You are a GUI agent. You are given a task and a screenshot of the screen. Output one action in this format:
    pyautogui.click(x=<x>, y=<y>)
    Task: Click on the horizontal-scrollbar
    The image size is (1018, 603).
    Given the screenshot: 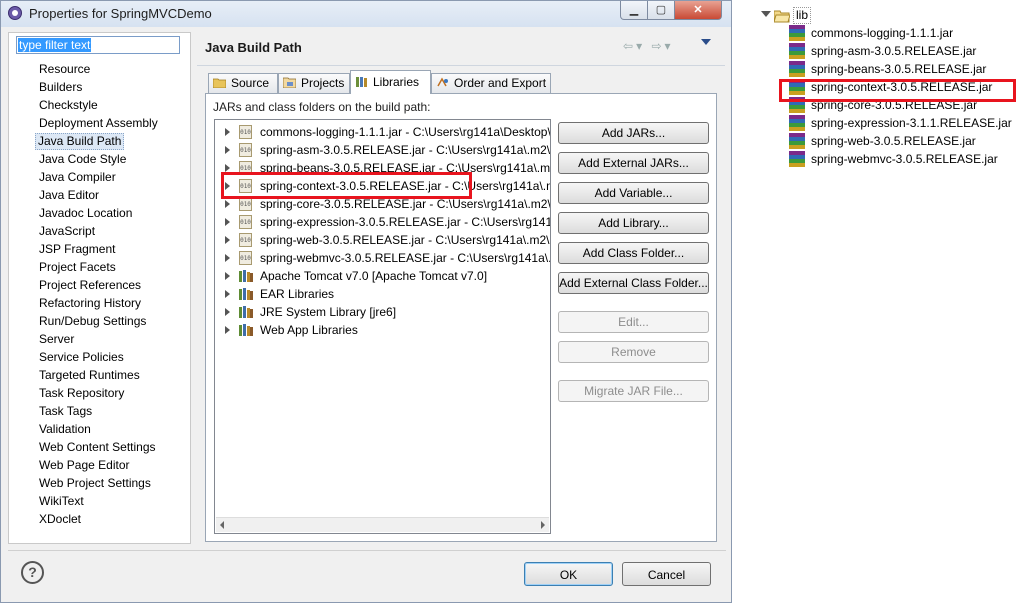 What is the action you would take?
    pyautogui.click(x=382, y=524)
    